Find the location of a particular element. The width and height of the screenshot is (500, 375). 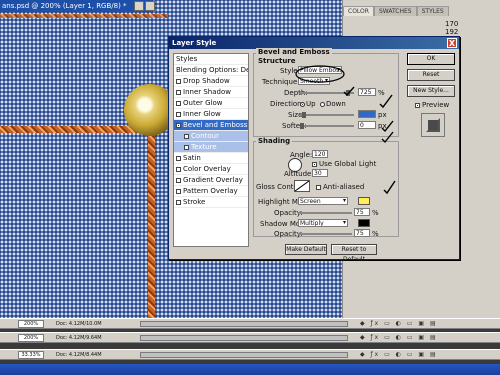

depth-check-mark is located at coordinates (386, 101).